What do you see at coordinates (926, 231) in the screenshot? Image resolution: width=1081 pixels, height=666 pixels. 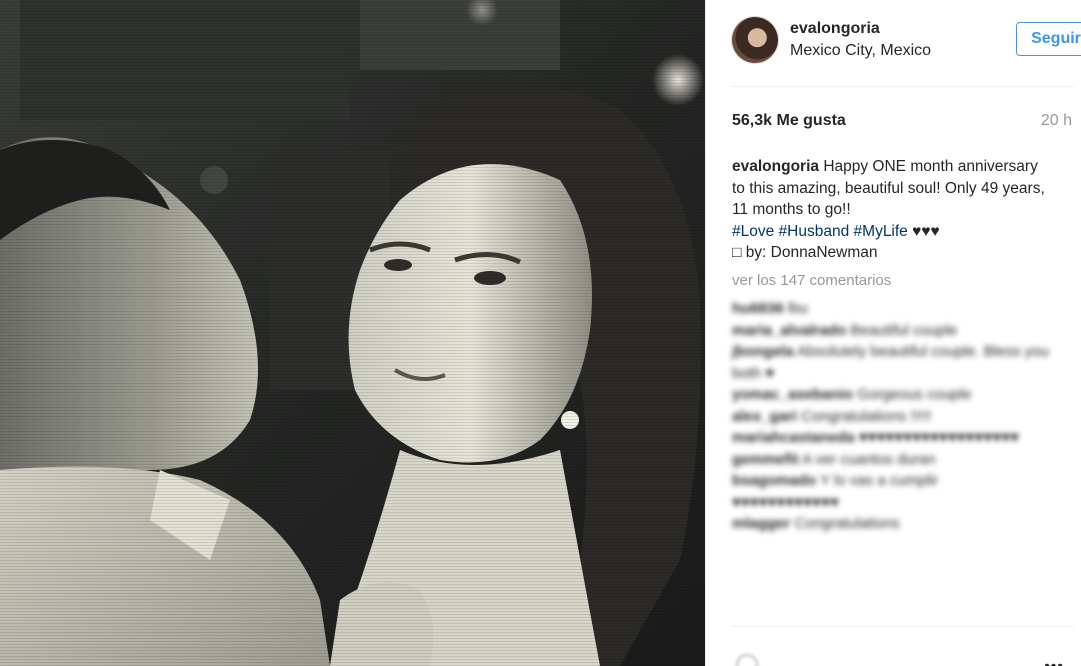 I see `hearts-emoji: ♥♥♥` at bounding box center [926, 231].